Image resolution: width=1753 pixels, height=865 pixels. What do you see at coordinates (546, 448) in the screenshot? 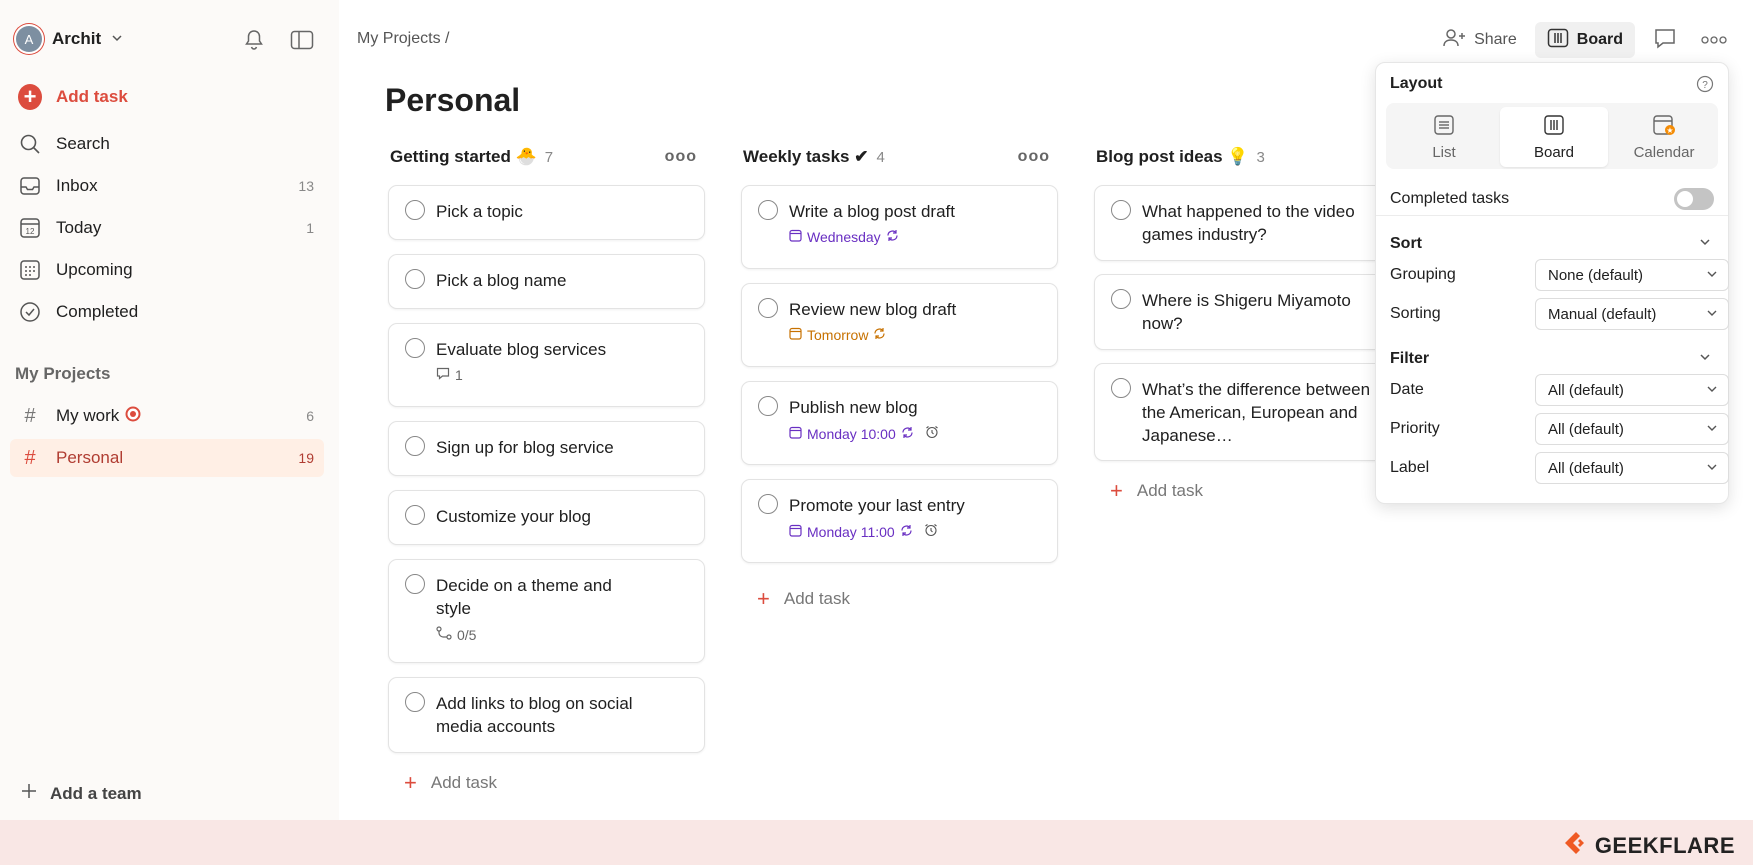
I see `task-card: Sign up for blog service` at bounding box center [546, 448].